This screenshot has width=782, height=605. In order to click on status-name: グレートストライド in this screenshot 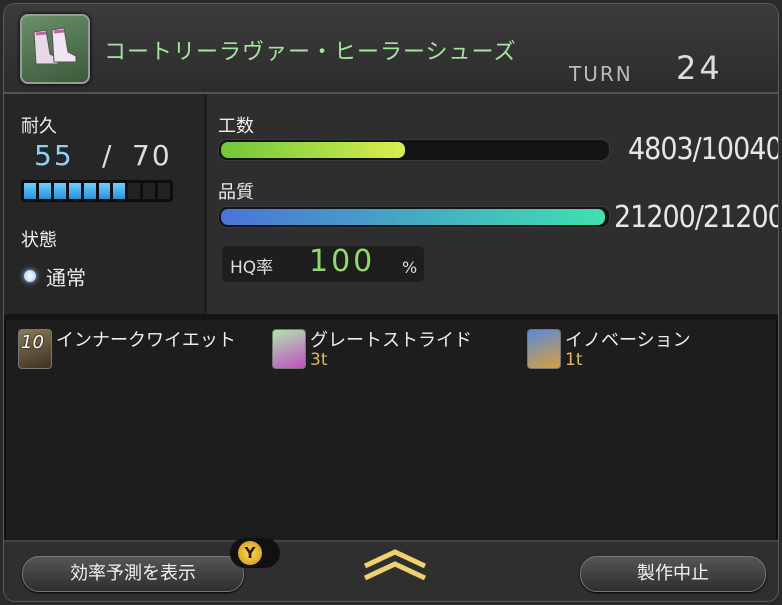, I will do `click(391, 340)`.